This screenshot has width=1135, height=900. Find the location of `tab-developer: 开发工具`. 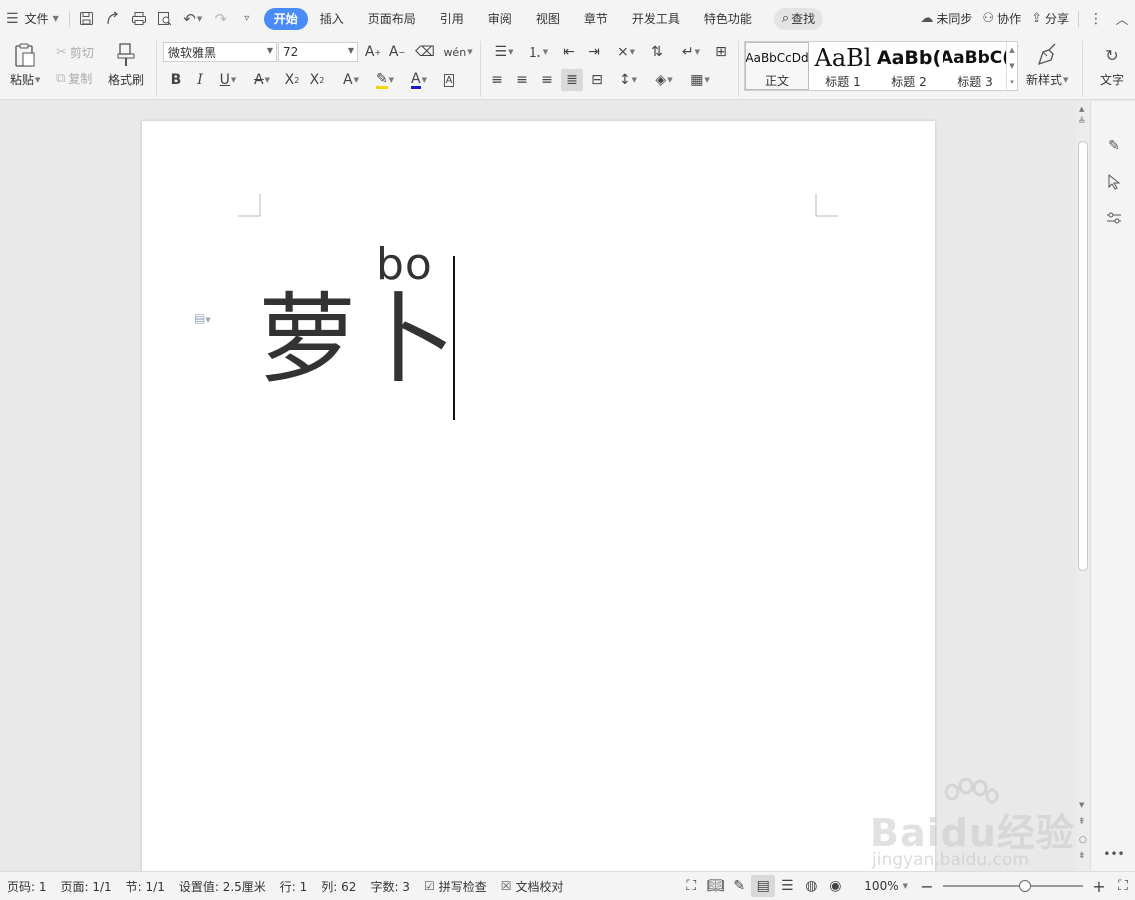

tab-developer: 开发工具 is located at coordinates (656, 19).